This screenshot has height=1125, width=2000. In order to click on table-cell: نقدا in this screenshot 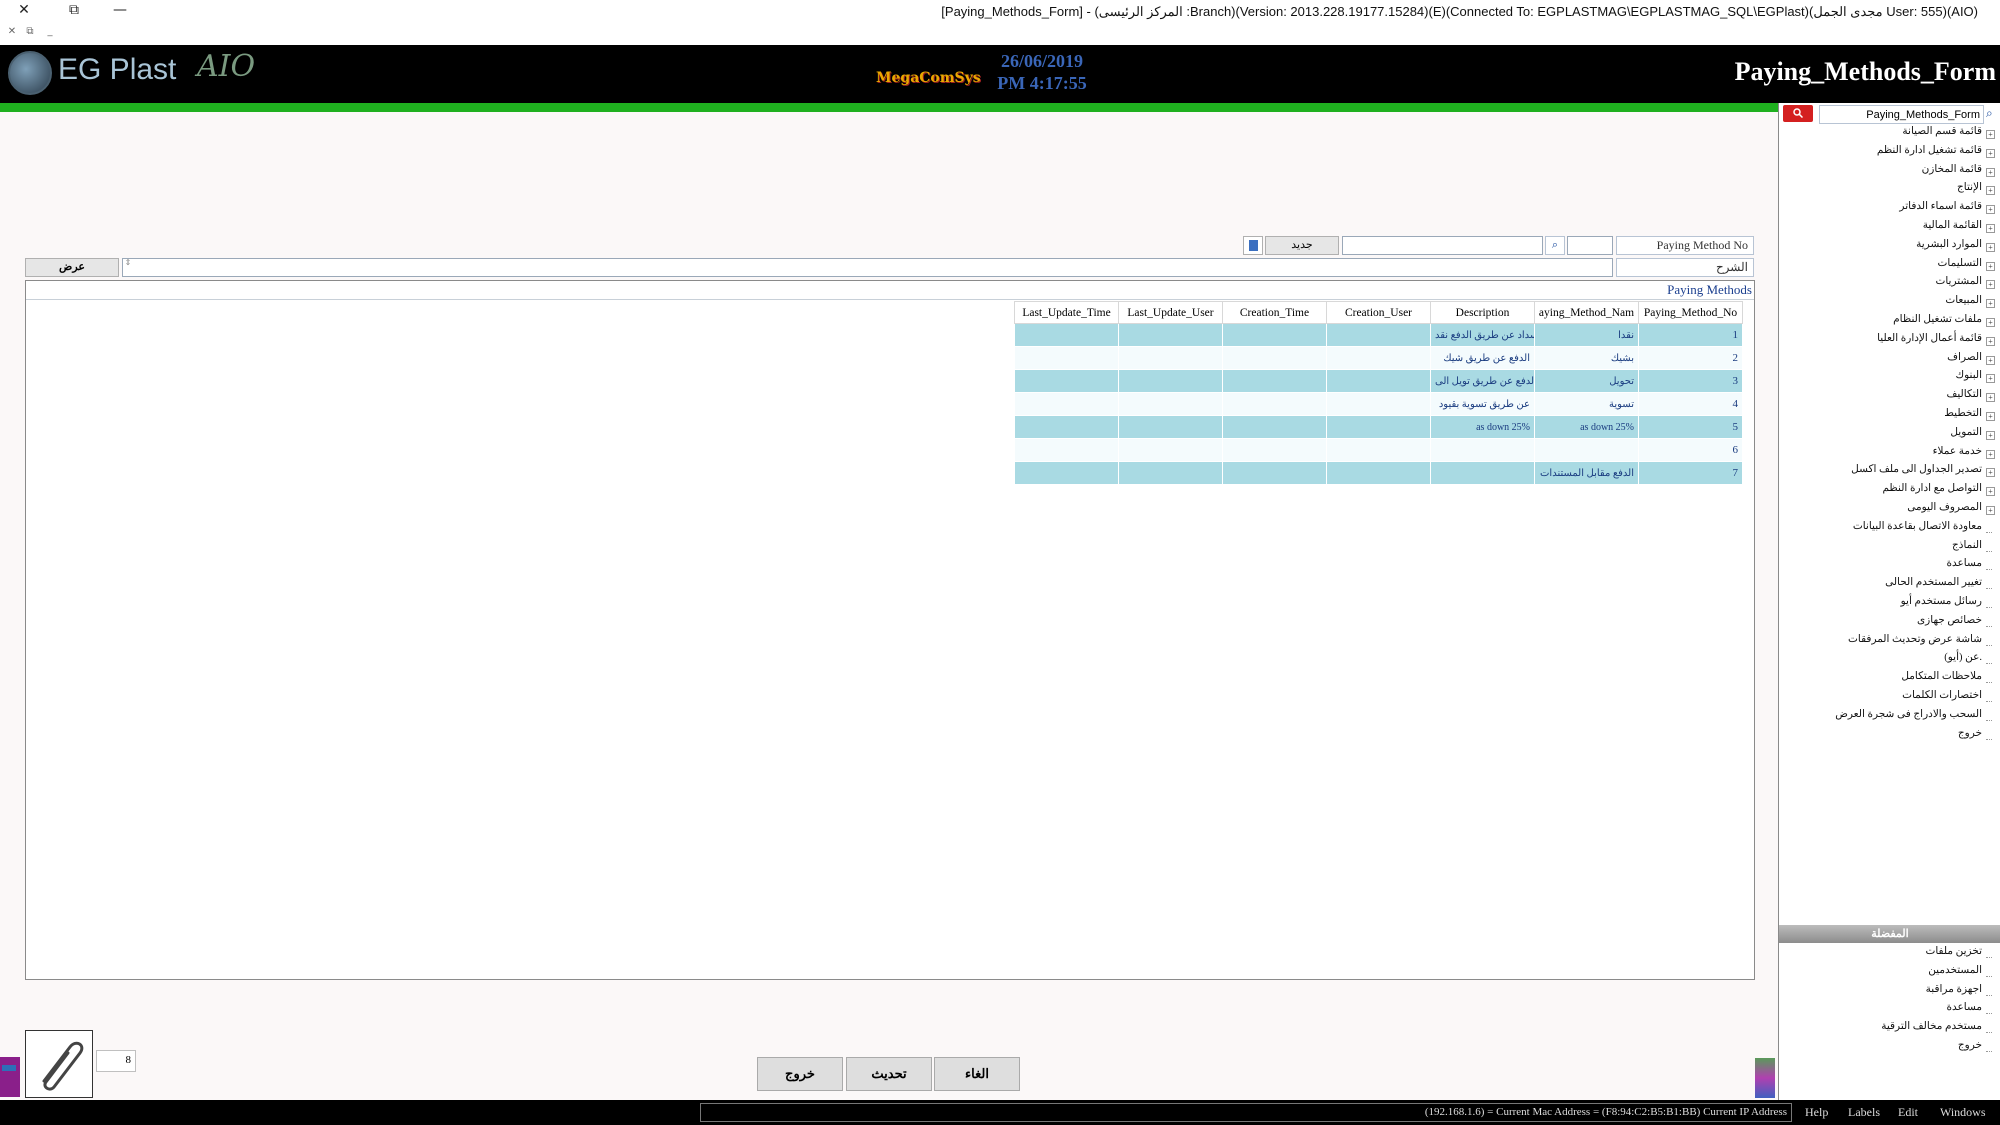, I will do `click(1586, 335)`.